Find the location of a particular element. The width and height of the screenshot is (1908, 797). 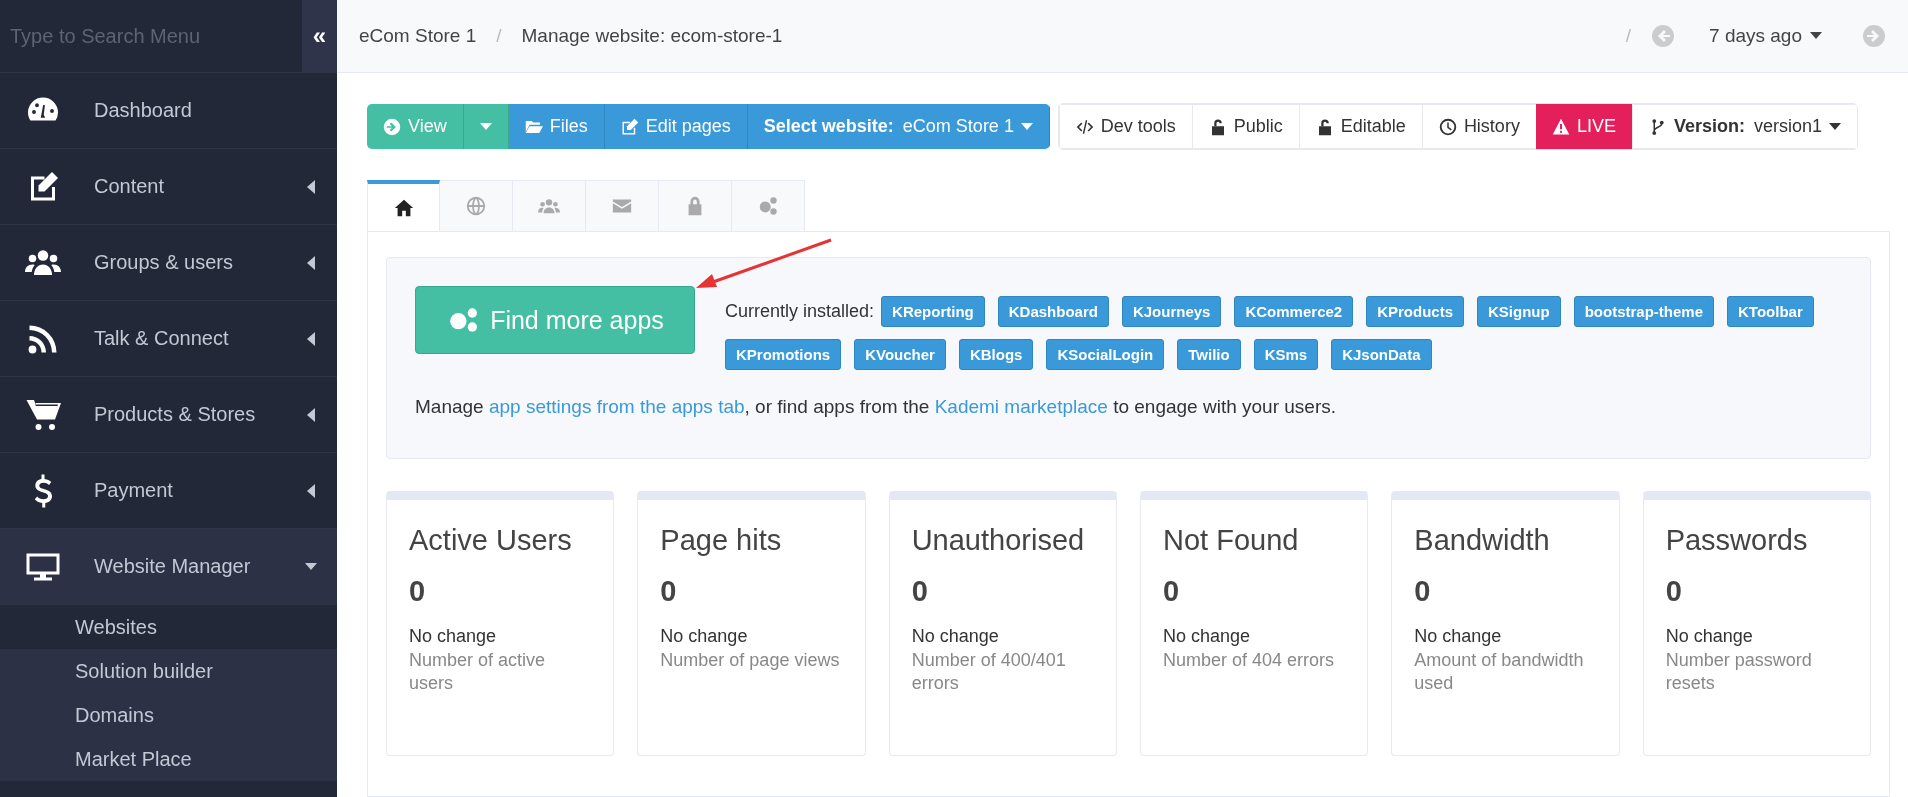

app-tag: KCommerce2 is located at coordinates (1294, 311).